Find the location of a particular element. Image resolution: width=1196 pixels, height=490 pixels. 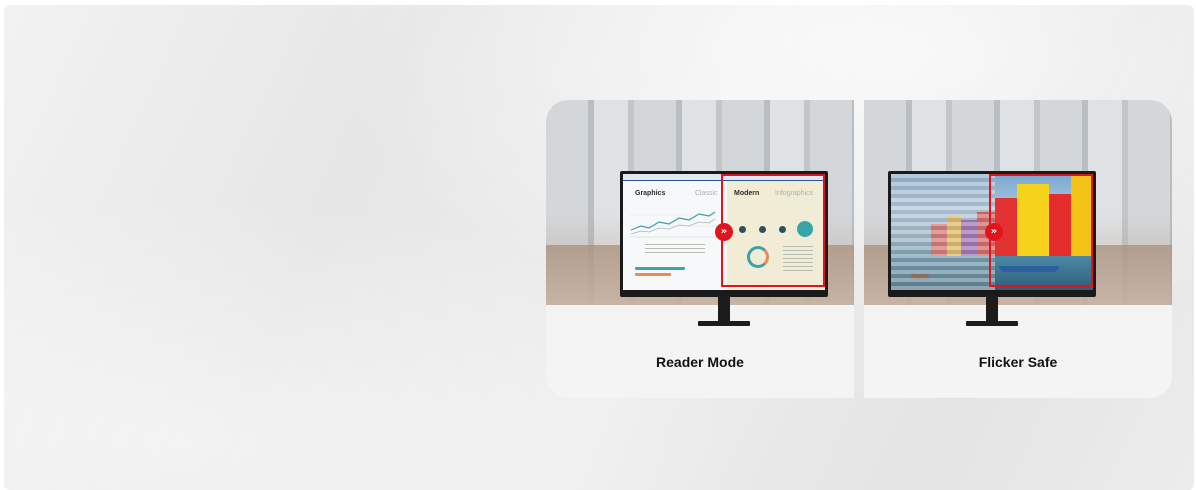

feature-label: Reader Mode is located at coordinates (700, 362).